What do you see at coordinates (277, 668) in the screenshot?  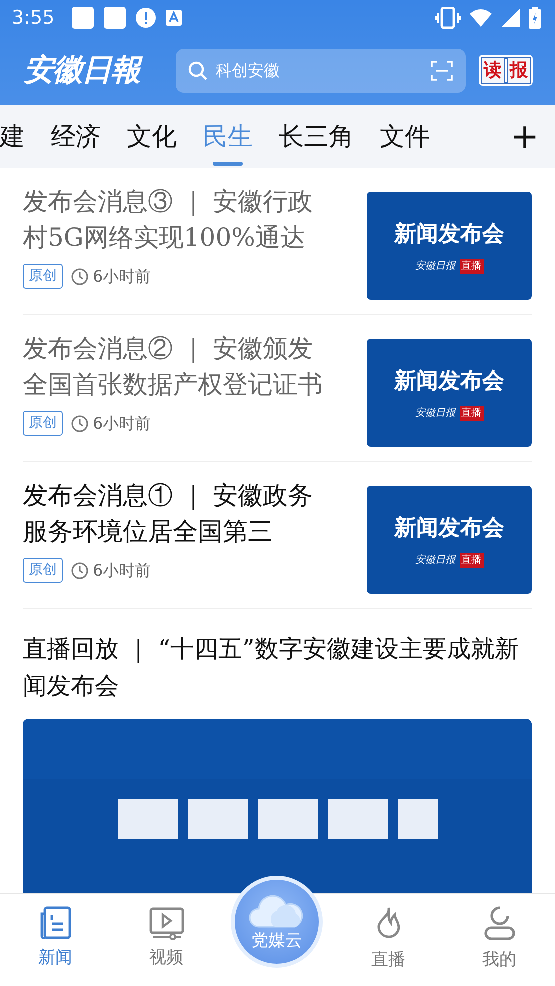 I see `article-title: 直播回放 ｜ “十四五”数字安徽建设主要成就新闻发布会` at bounding box center [277, 668].